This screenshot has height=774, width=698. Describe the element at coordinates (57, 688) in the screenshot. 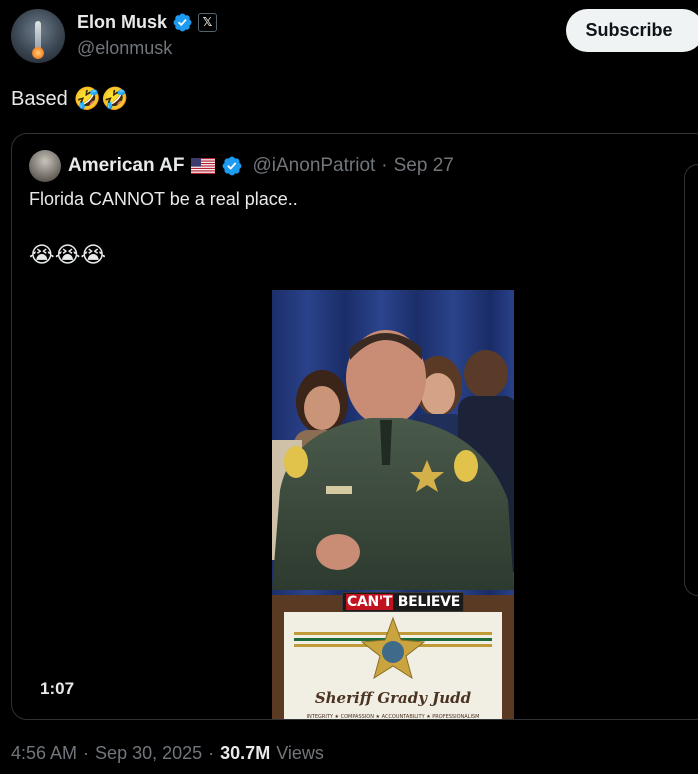

I see `video-duration: 1:07` at that location.